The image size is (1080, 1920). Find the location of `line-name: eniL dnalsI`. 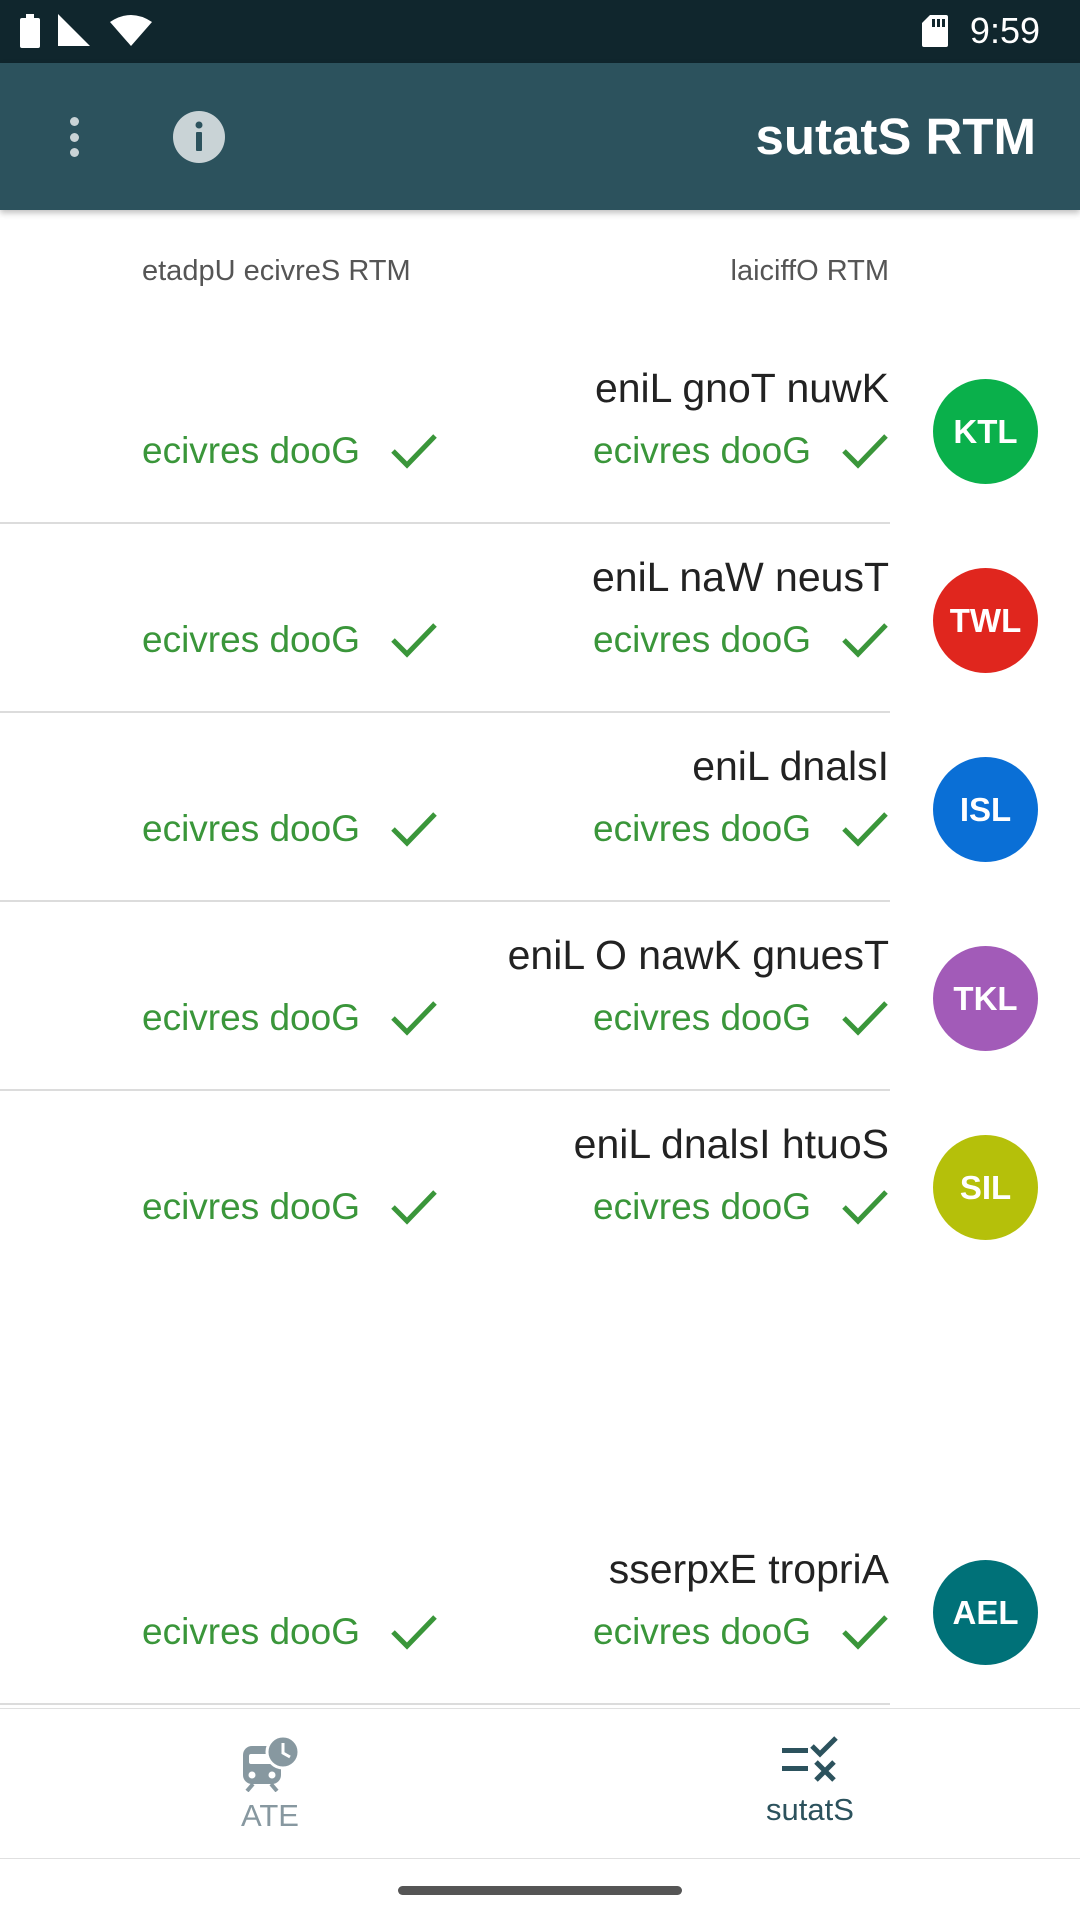

line-name: eniL dnalsI is located at coordinates (790, 766).